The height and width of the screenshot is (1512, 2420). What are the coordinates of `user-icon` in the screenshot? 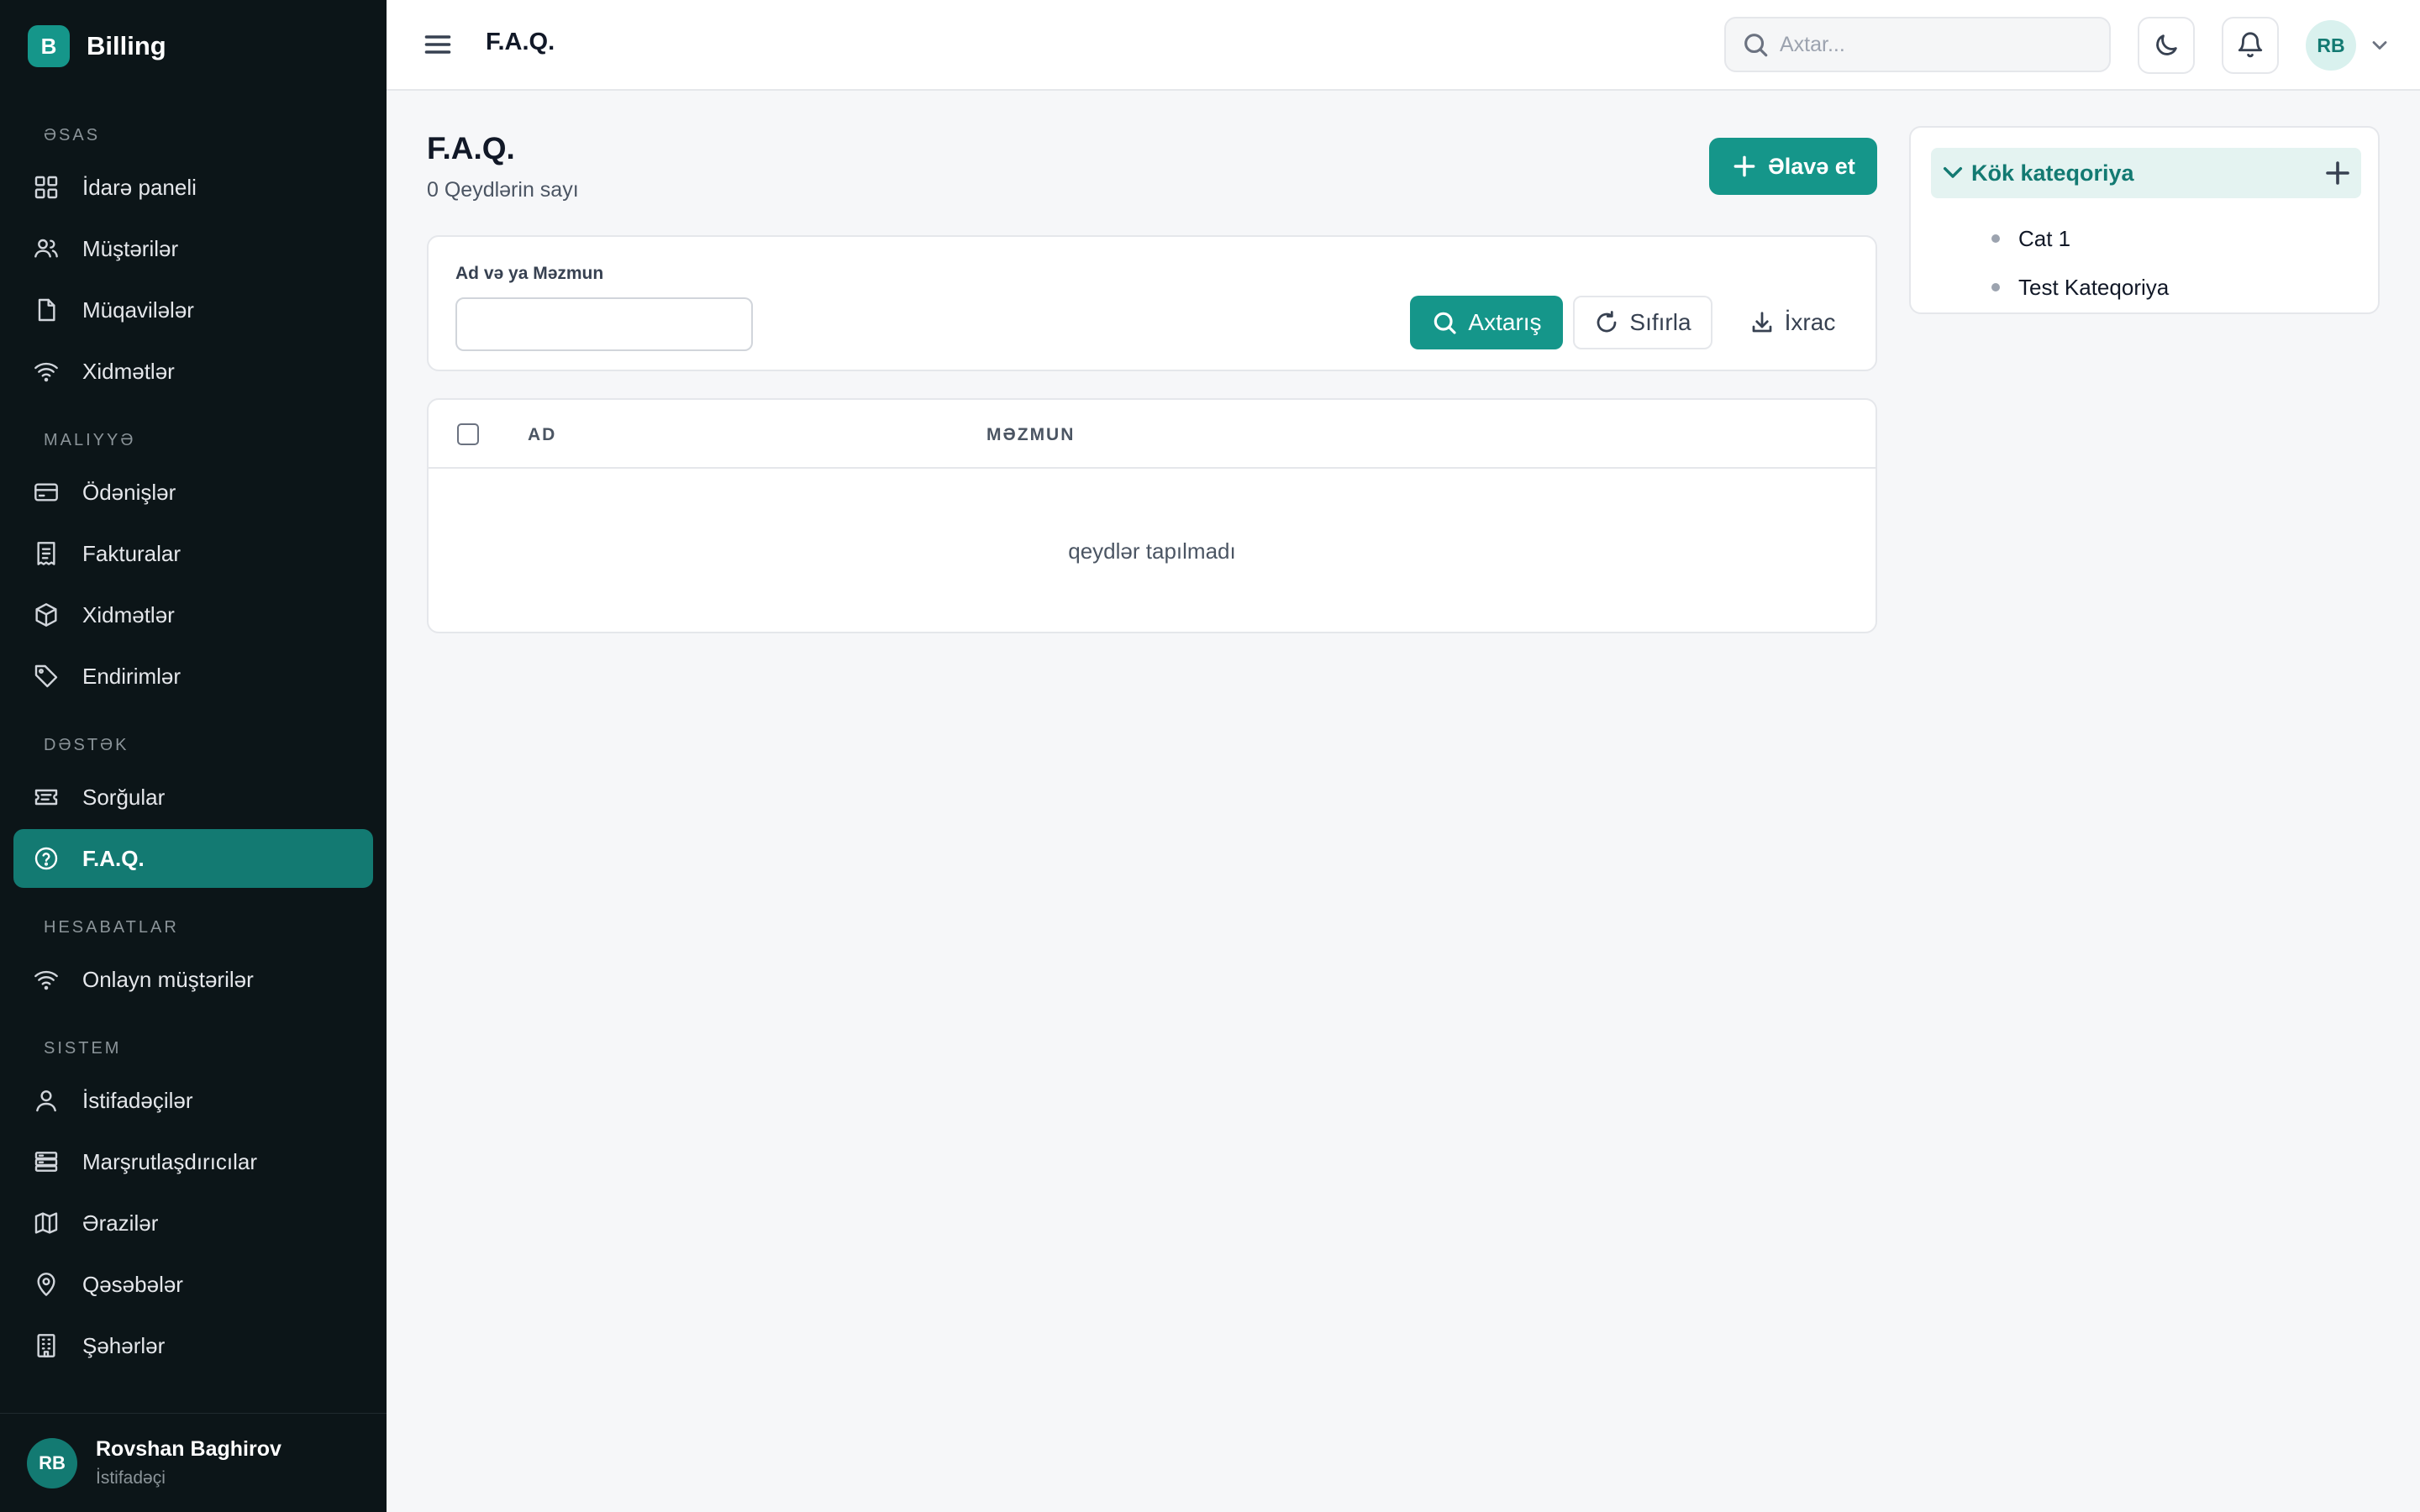 It's located at (46, 1100).